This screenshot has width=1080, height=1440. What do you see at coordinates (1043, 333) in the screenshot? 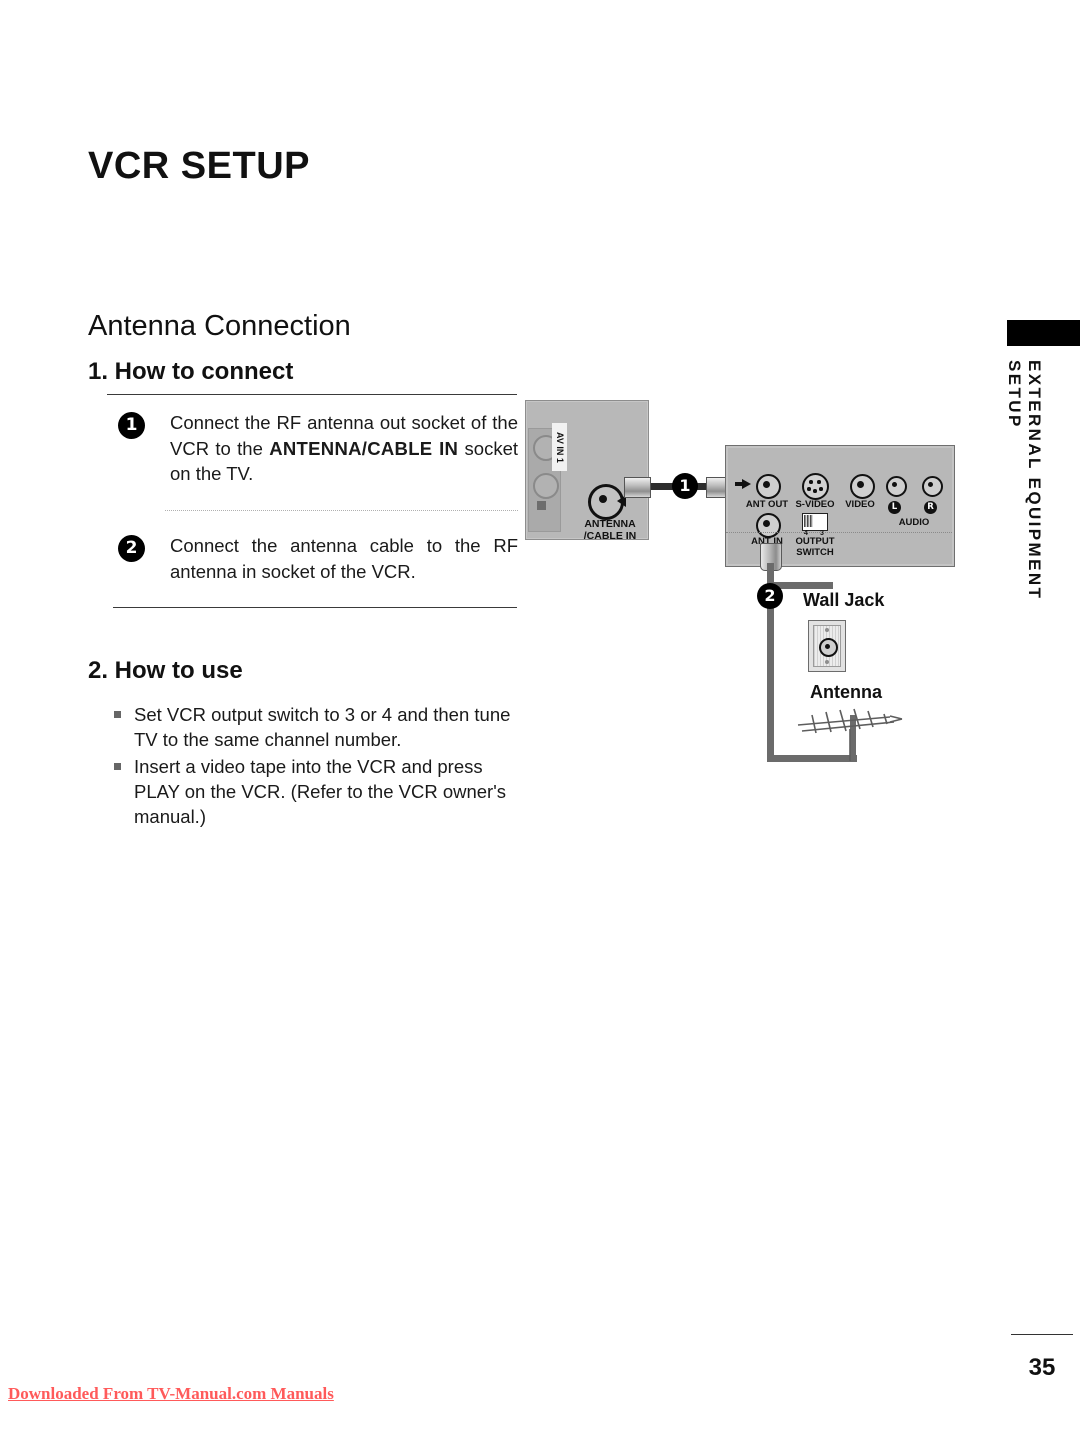
I see `side-tab-marker` at bounding box center [1043, 333].